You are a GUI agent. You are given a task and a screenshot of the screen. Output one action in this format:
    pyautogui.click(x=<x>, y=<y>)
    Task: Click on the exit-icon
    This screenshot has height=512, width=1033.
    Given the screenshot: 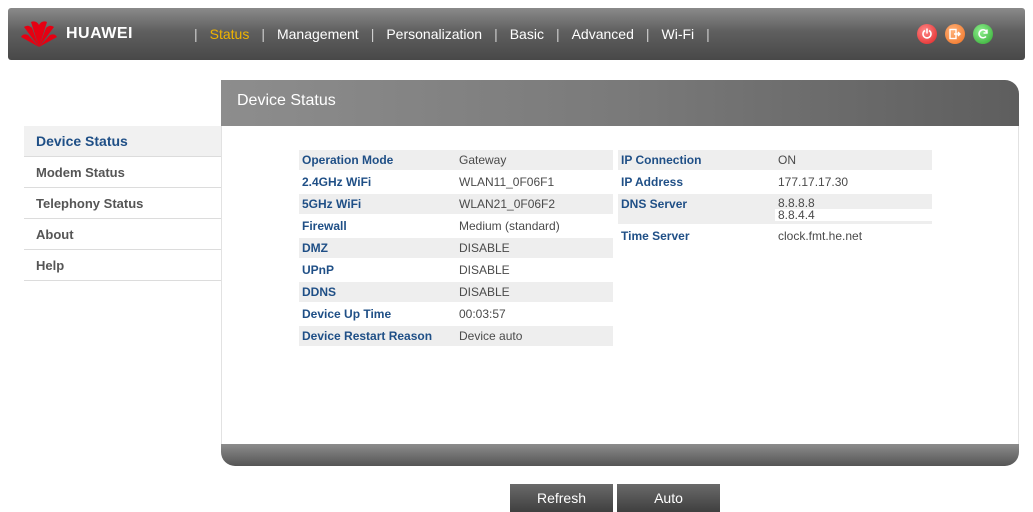 What is the action you would take?
    pyautogui.click(x=955, y=34)
    